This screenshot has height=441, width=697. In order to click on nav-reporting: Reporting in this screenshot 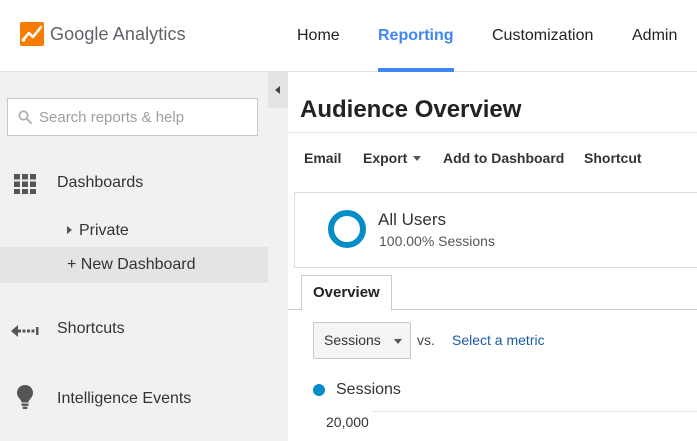, I will do `click(416, 36)`.